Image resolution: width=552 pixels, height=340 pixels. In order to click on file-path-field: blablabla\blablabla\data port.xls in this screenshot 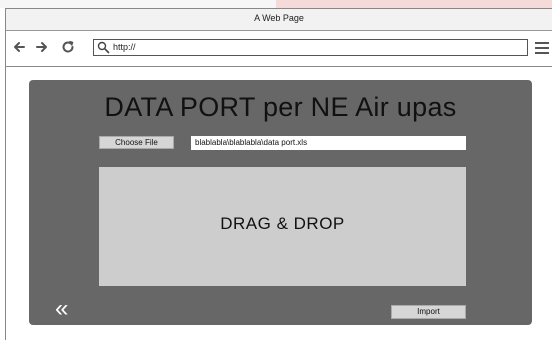, I will do `click(328, 143)`.